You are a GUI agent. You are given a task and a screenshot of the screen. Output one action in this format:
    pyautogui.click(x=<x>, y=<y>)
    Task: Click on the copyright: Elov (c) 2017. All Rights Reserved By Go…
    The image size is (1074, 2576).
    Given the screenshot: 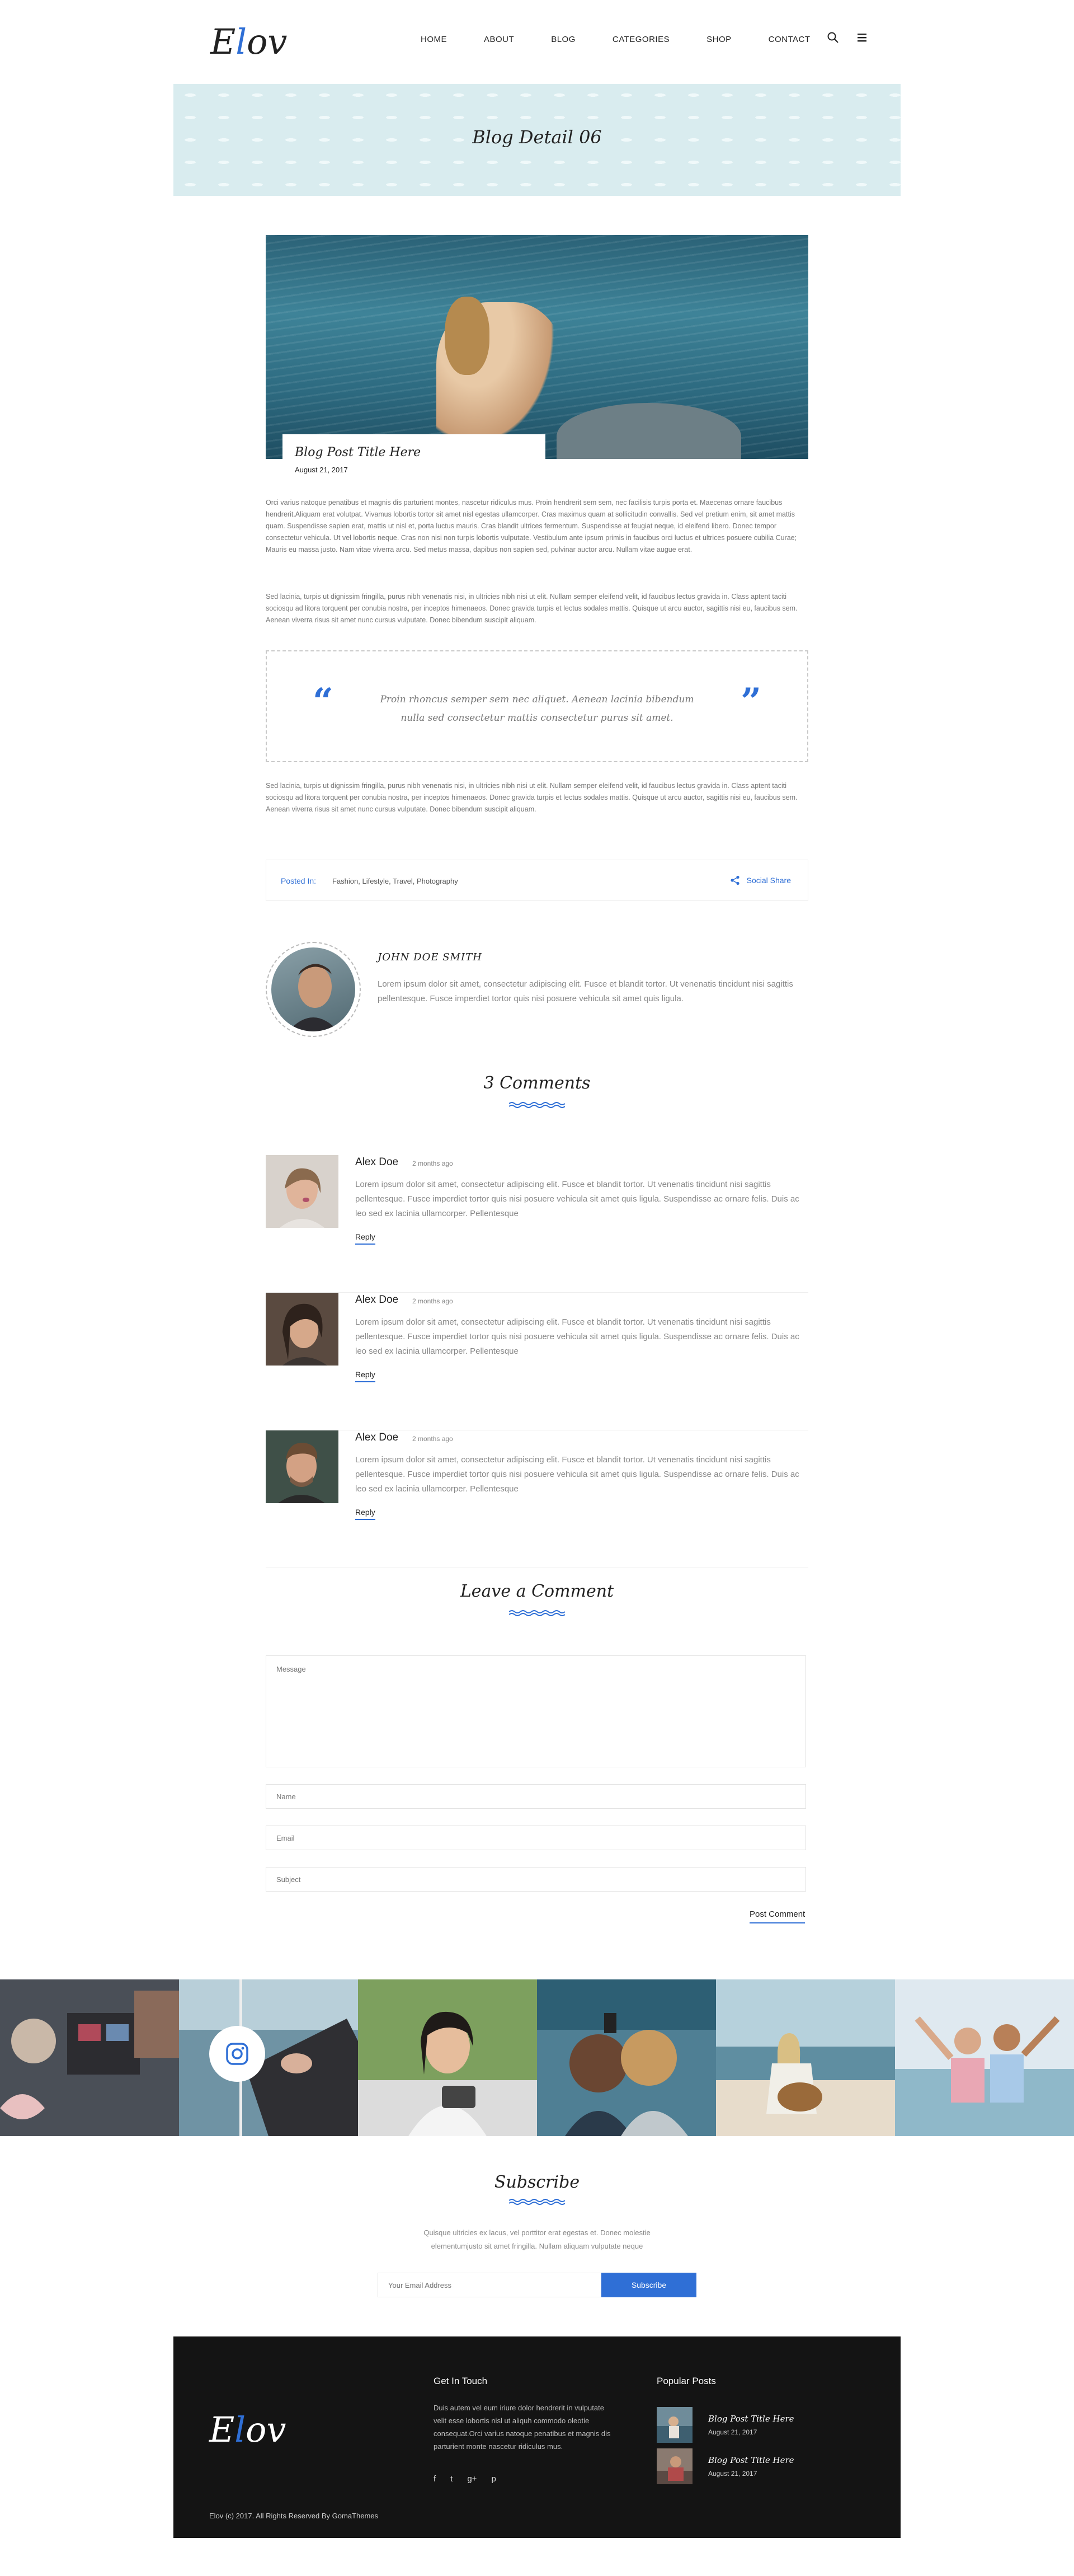 What is the action you would take?
    pyautogui.click(x=294, y=2516)
    